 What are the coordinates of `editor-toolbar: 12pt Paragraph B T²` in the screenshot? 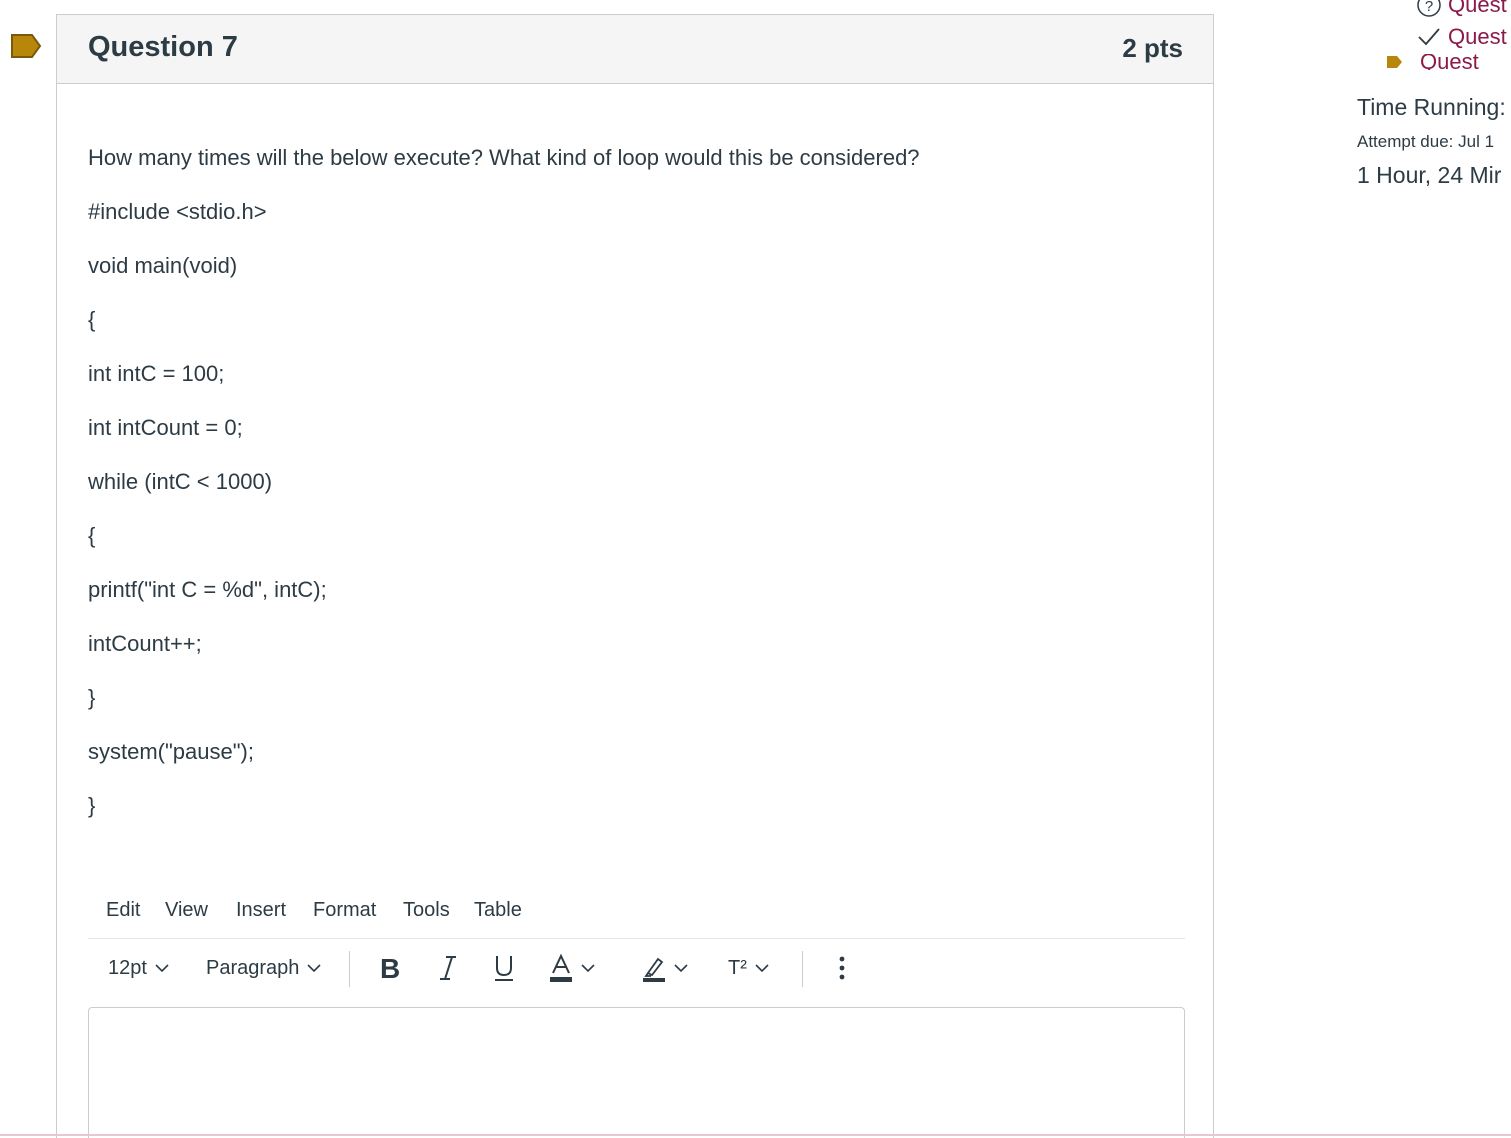 It's located at (636, 970).